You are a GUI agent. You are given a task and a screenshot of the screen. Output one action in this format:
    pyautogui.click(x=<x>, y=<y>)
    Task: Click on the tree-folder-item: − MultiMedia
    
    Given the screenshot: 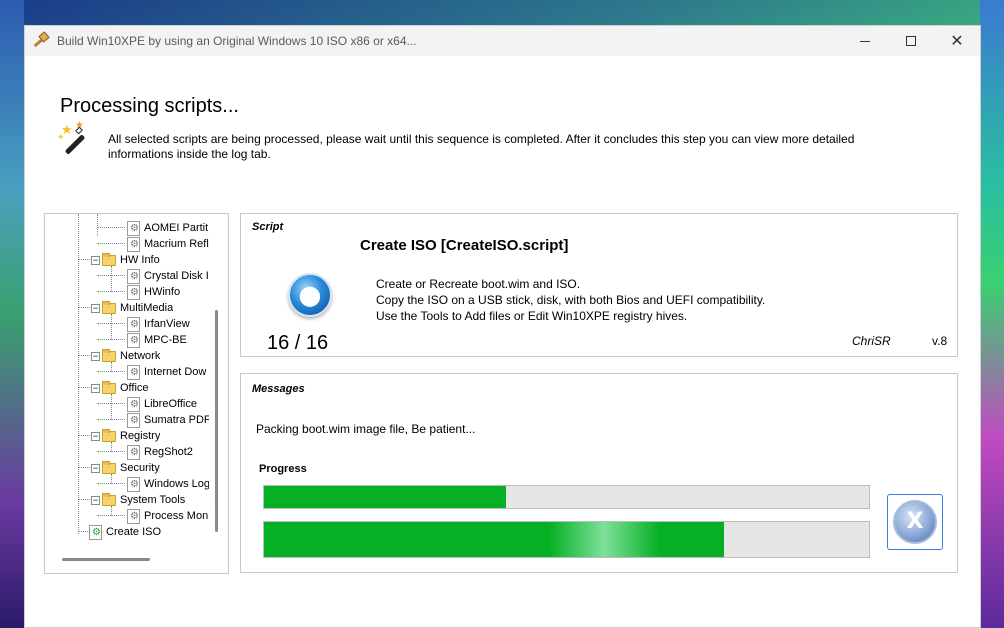 What is the action you would take?
    pyautogui.click(x=132, y=308)
    